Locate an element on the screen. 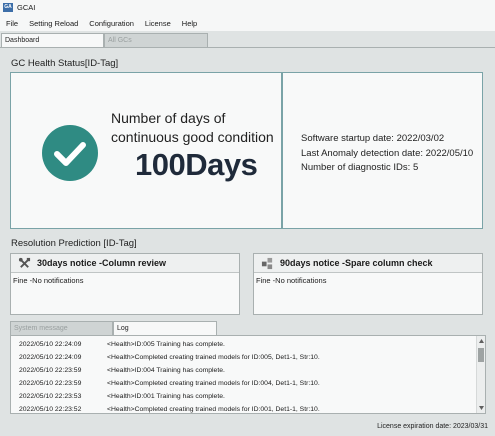  parts-icon is located at coordinates (267, 263).